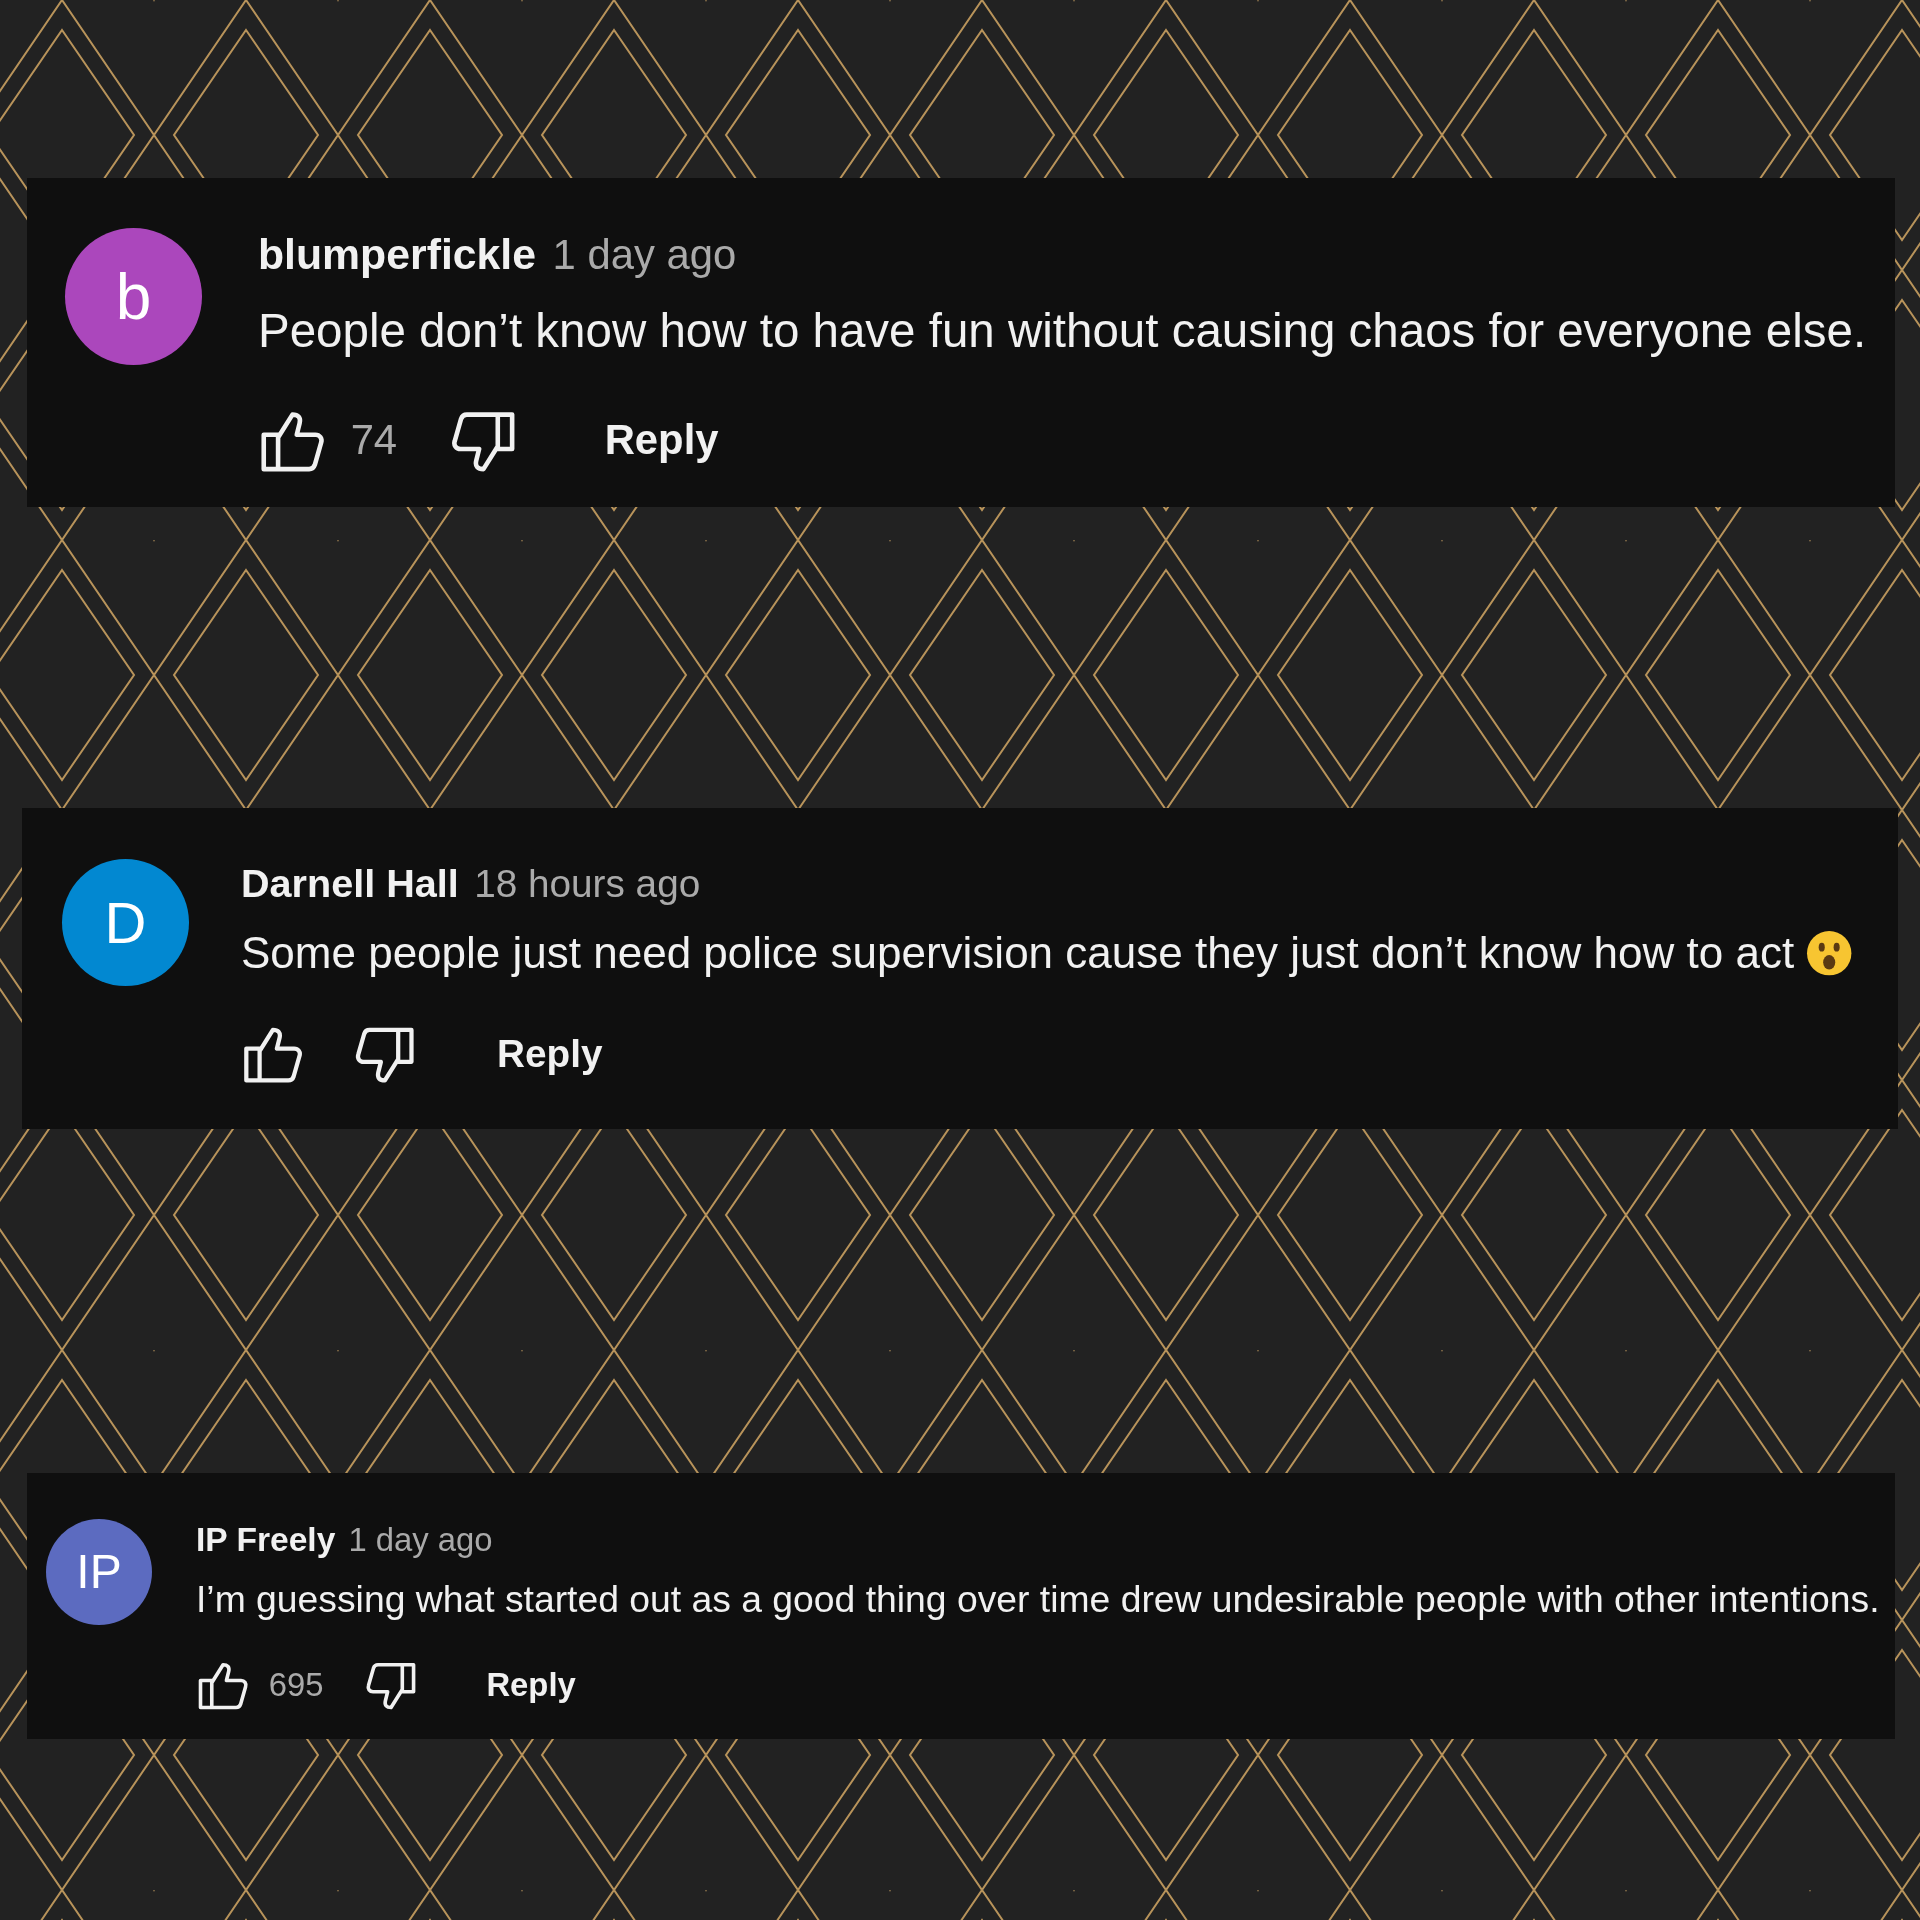 The image size is (1920, 1920). Describe the element at coordinates (350, 884) in the screenshot. I see `author-name: Darnell Hall` at that location.